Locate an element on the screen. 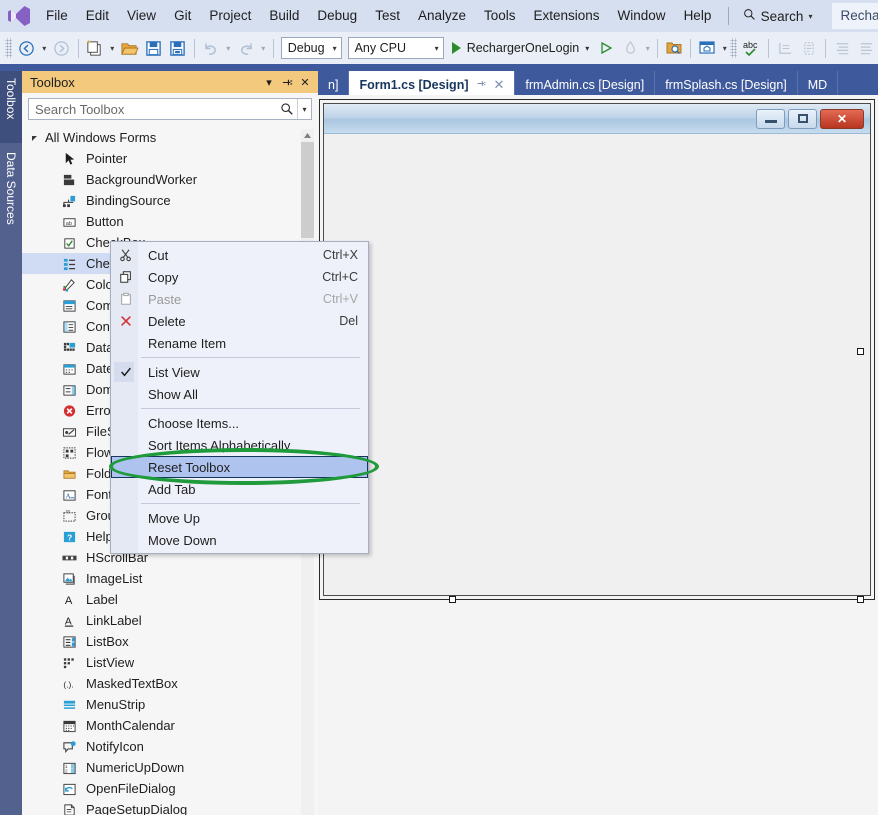 Image resolution: width=878 pixels, height=815 pixels. redo-icon is located at coordinates (246, 48).